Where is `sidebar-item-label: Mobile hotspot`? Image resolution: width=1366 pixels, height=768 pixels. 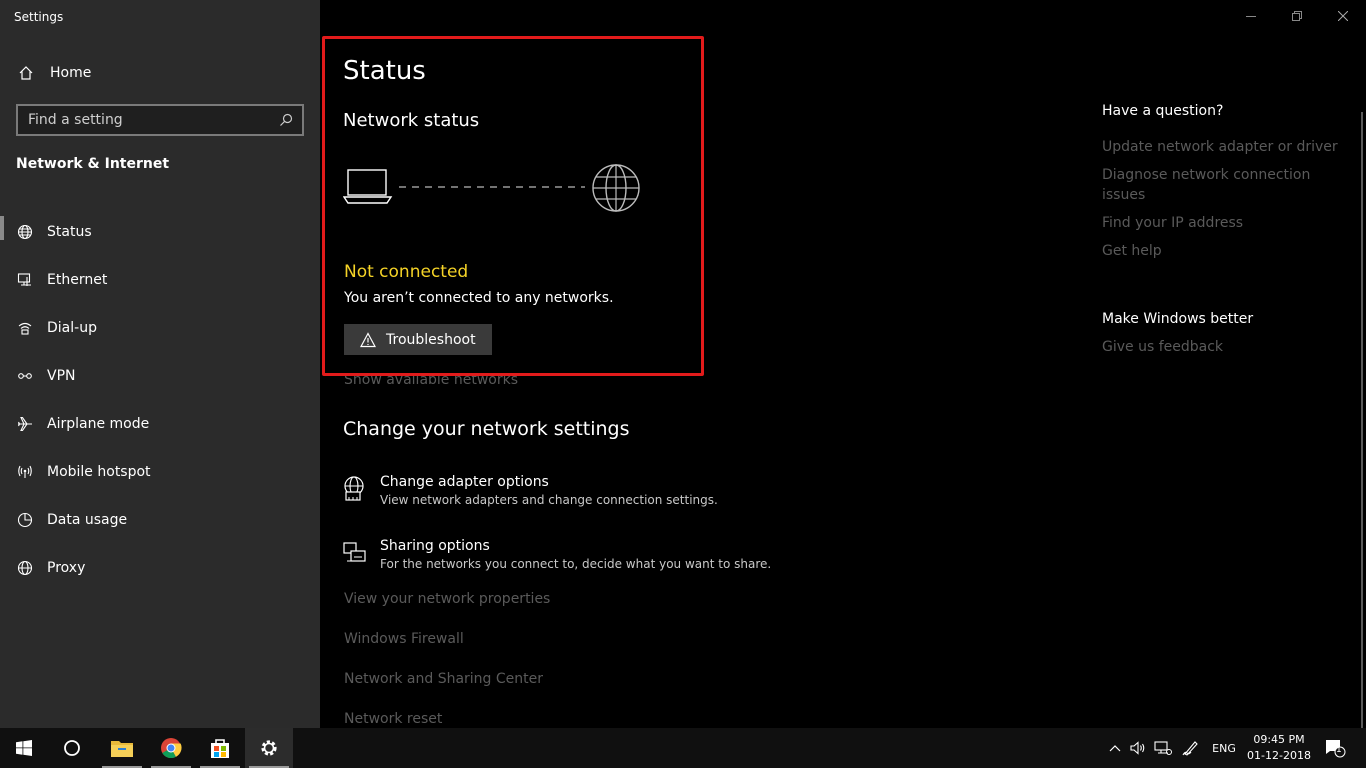 sidebar-item-label: Mobile hotspot is located at coordinates (99, 472).